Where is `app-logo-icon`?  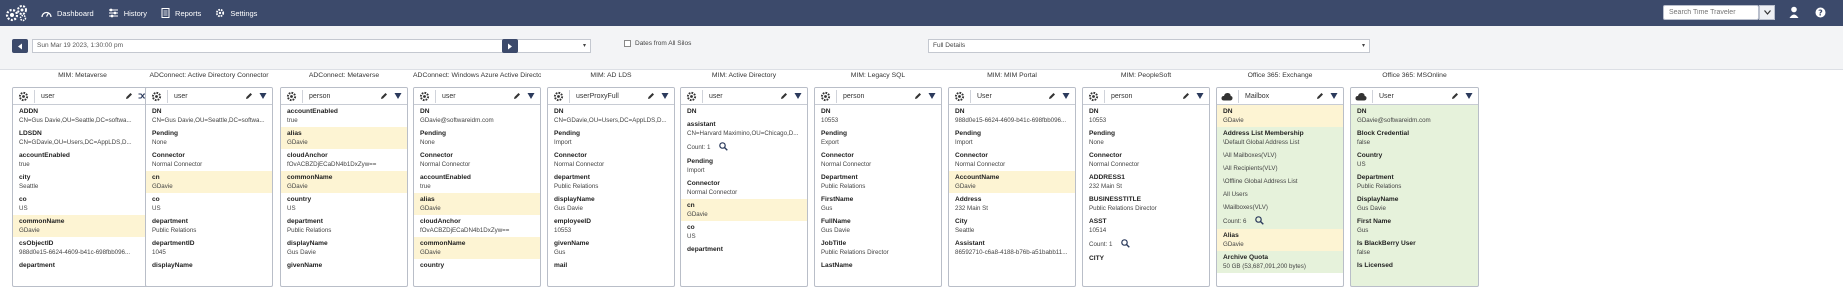 app-logo-icon is located at coordinates (17, 13).